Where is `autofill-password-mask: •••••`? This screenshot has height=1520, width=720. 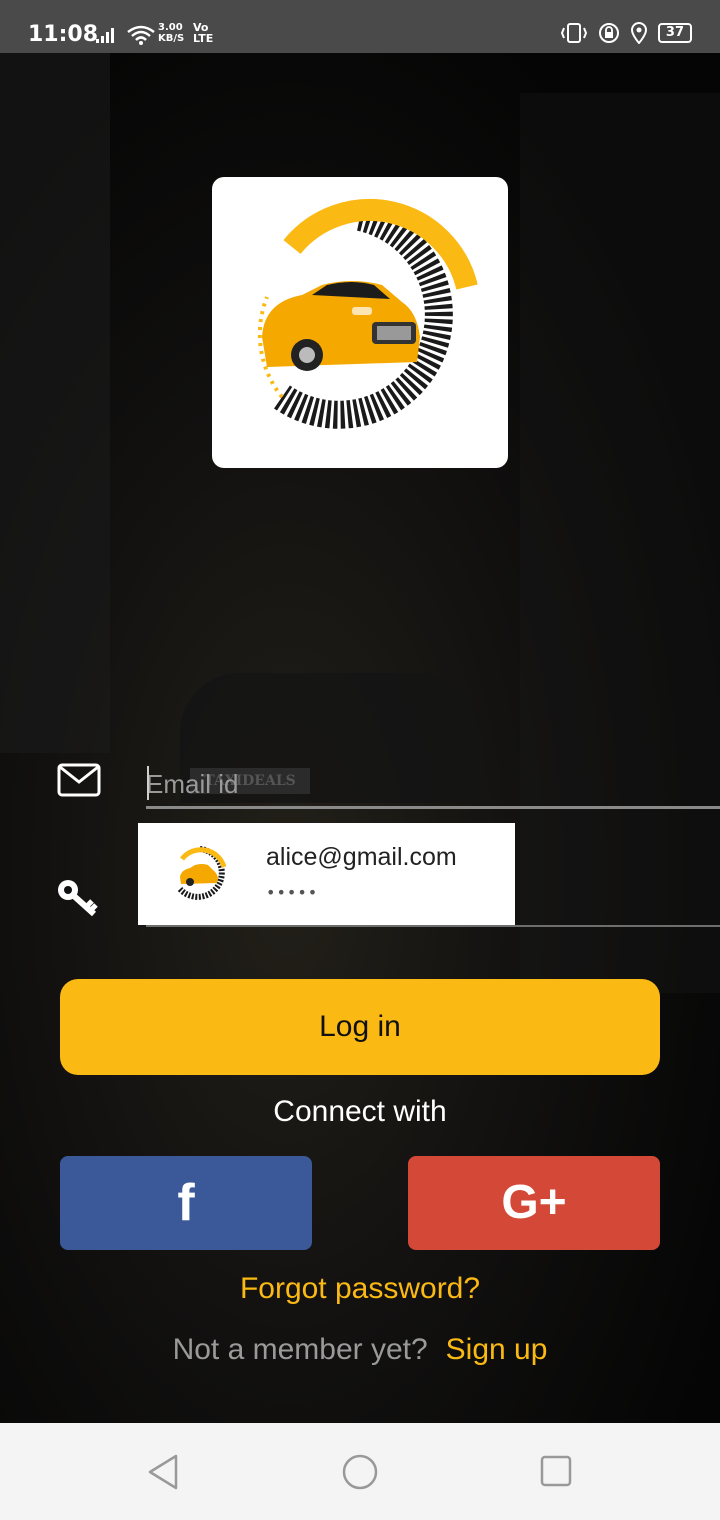 autofill-password-mask: ••••• is located at coordinates (292, 892).